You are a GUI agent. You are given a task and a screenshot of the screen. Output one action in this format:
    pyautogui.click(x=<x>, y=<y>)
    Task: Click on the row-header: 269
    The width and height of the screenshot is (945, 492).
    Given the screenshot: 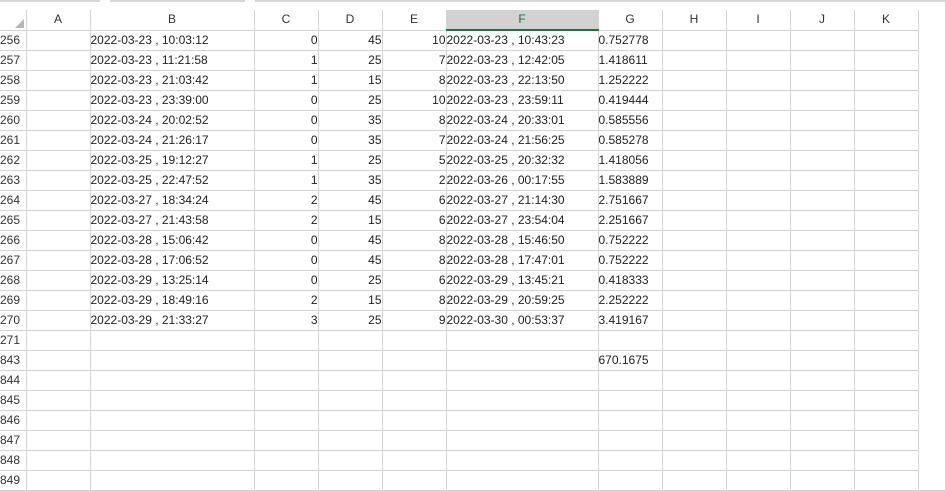 What is the action you would take?
    pyautogui.click(x=13, y=300)
    